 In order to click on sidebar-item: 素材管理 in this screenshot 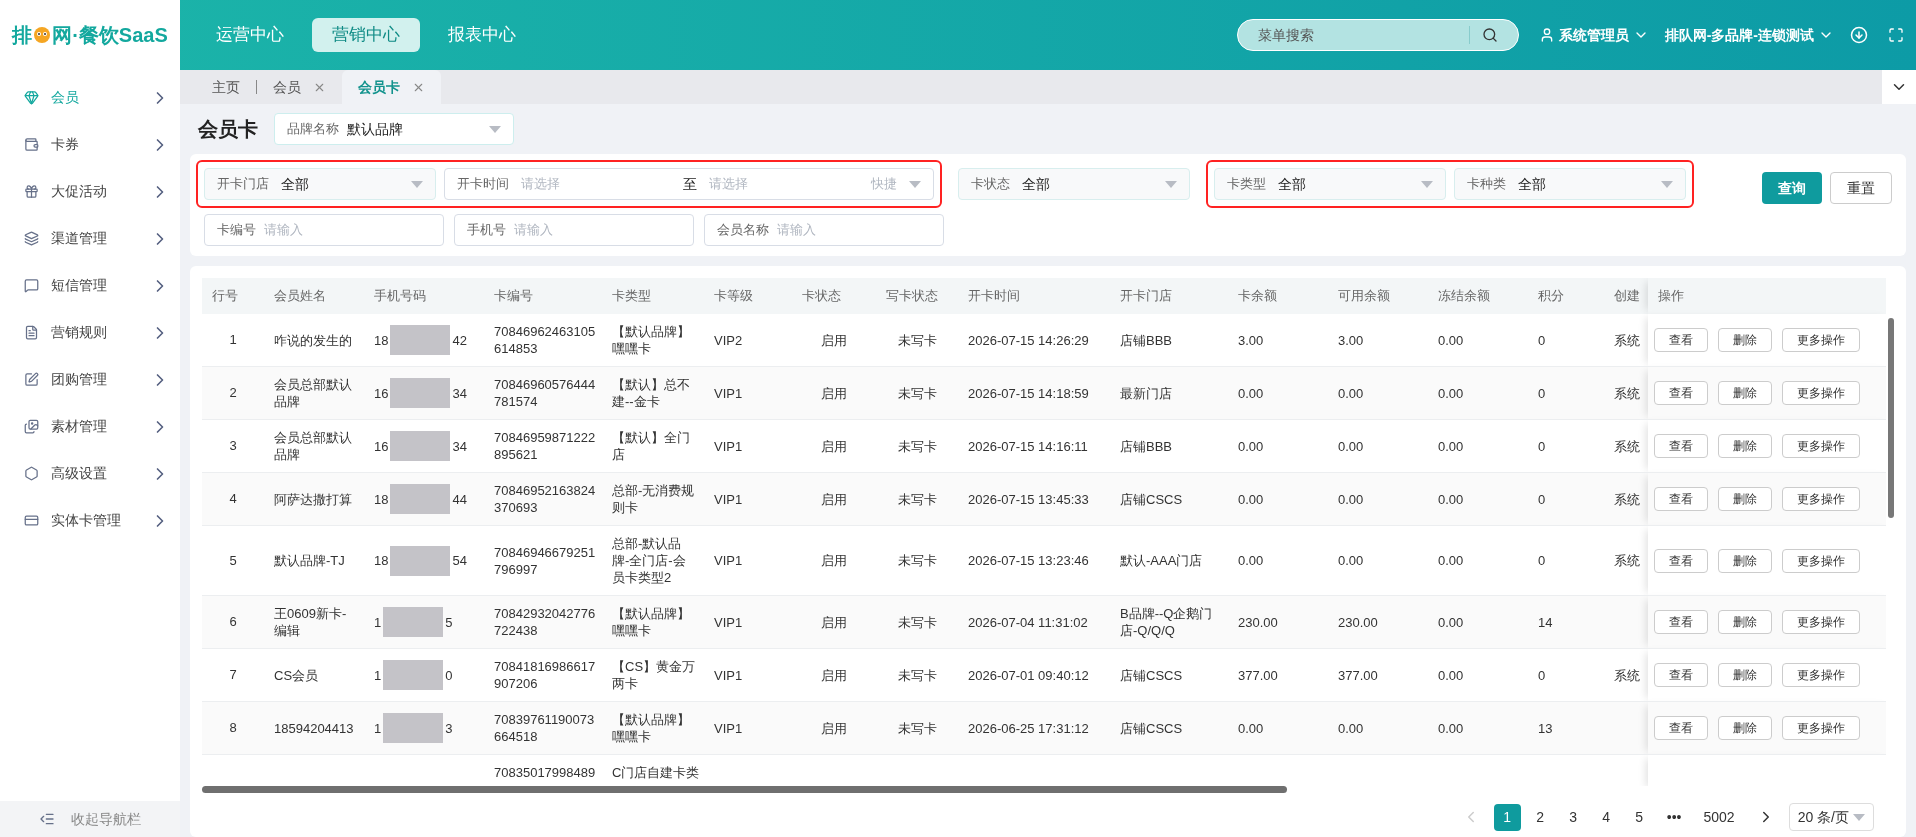, I will do `click(90, 426)`.